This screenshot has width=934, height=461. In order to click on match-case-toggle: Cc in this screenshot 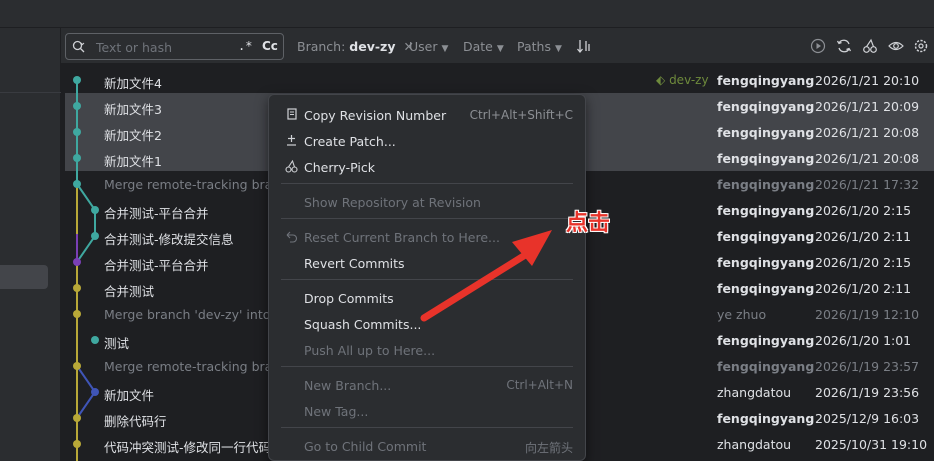, I will do `click(270, 46)`.